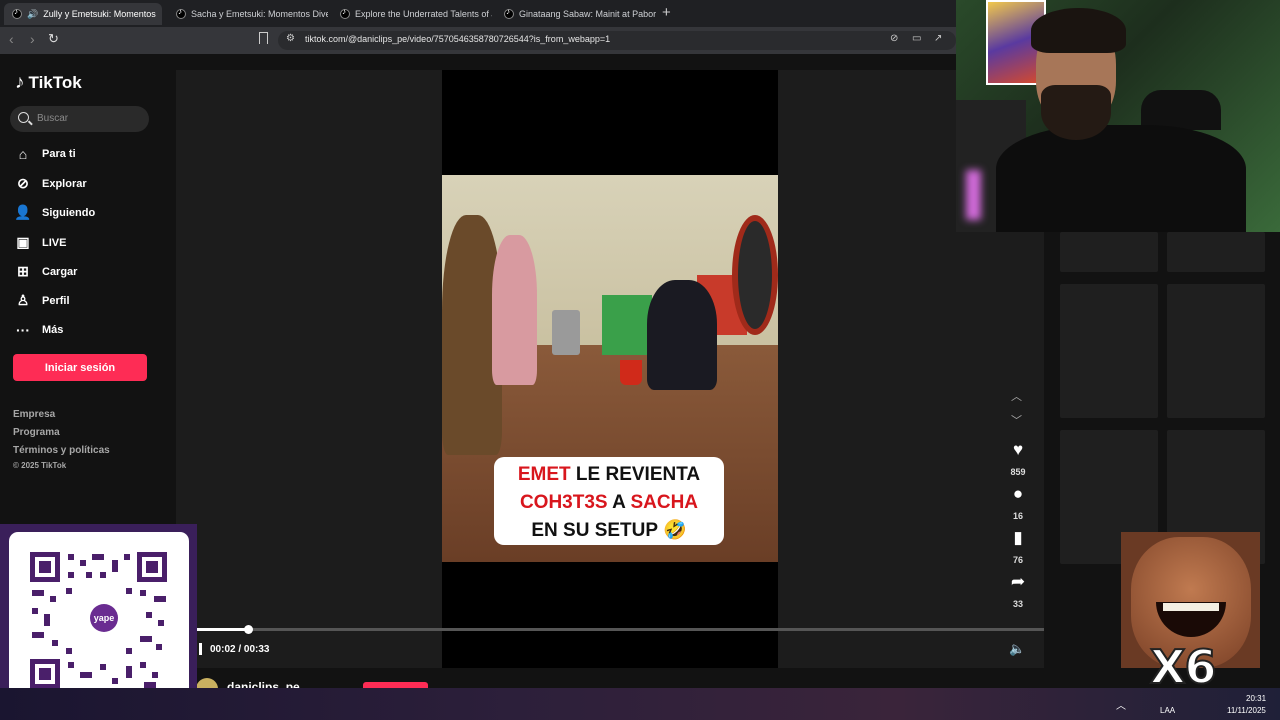 Image resolution: width=1280 pixels, height=720 pixels. I want to click on tray-date: 11/11/2025, so click(1246, 710).